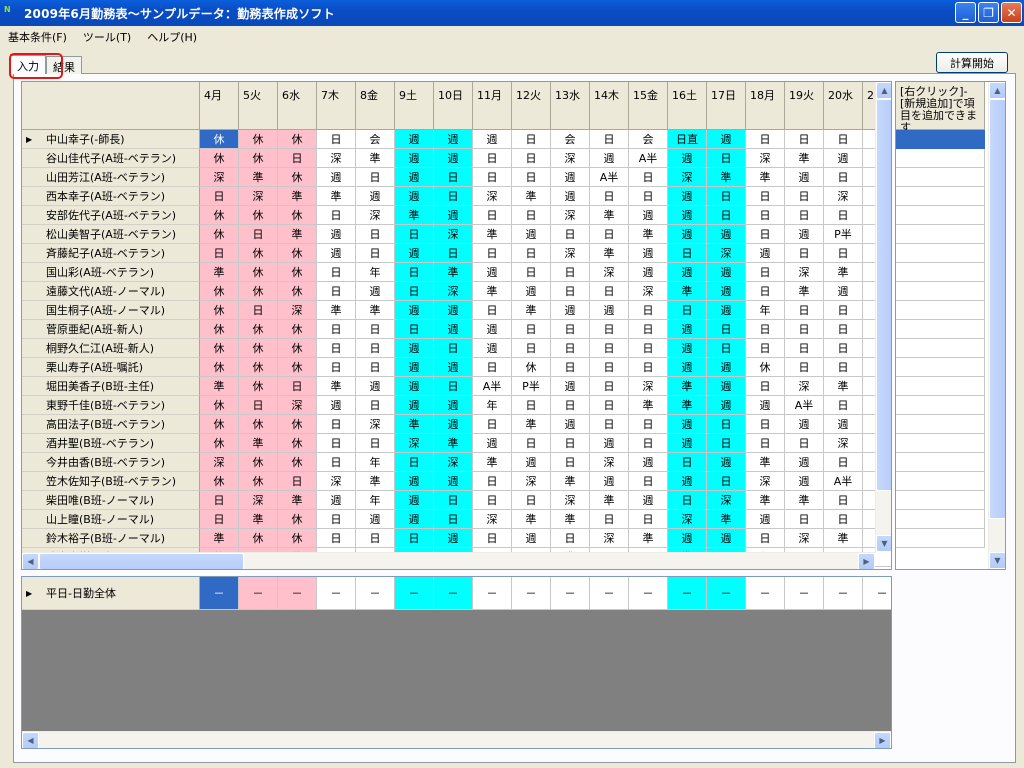  I want to click on shift-cell: P半, so click(531, 386).